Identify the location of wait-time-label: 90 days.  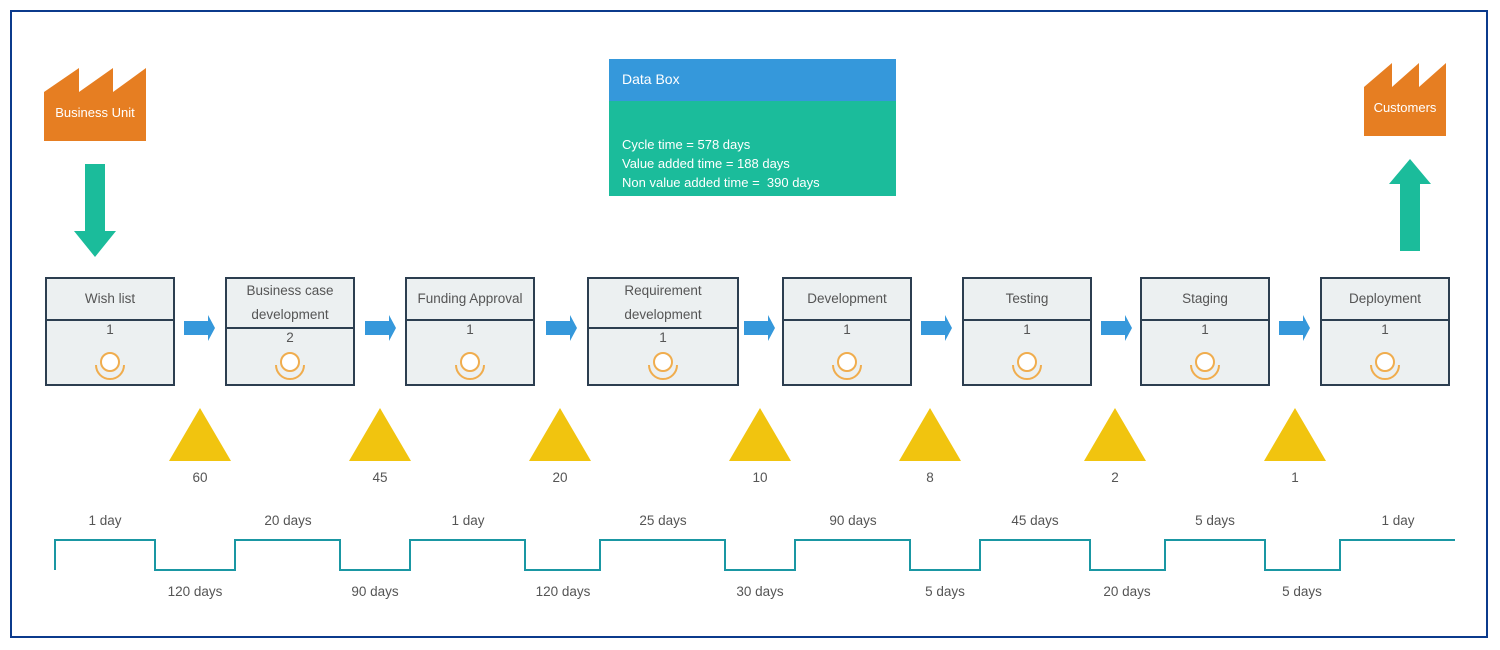
(375, 591).